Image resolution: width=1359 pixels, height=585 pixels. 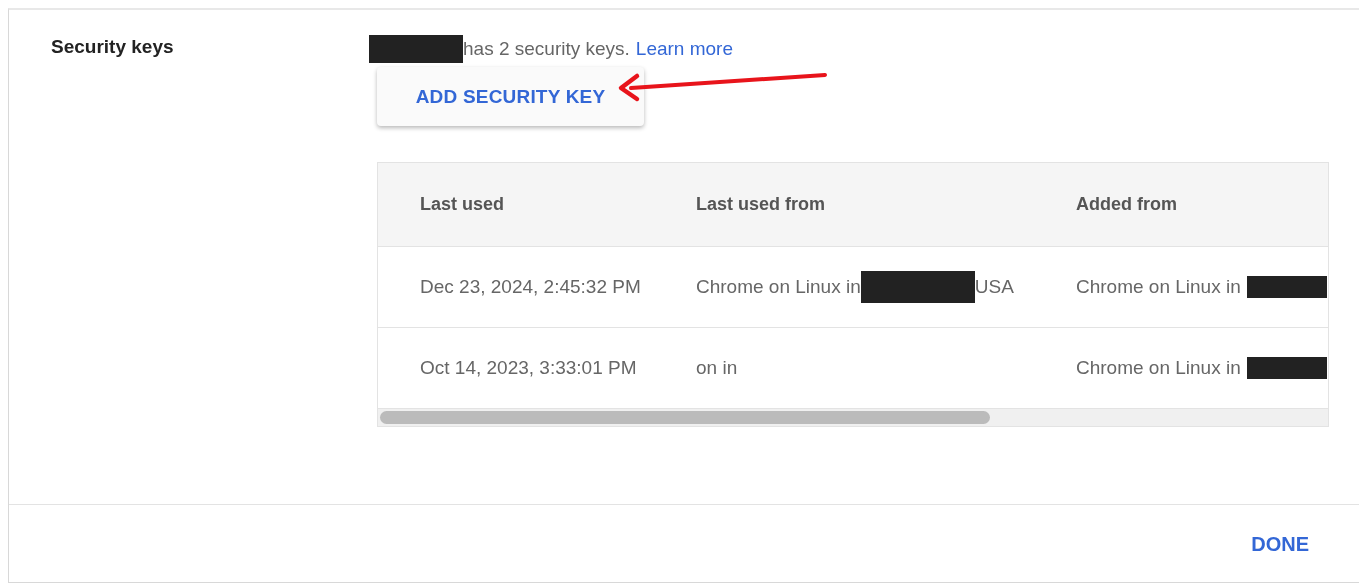 What do you see at coordinates (685, 417) in the screenshot?
I see `scrollbar-thumb` at bounding box center [685, 417].